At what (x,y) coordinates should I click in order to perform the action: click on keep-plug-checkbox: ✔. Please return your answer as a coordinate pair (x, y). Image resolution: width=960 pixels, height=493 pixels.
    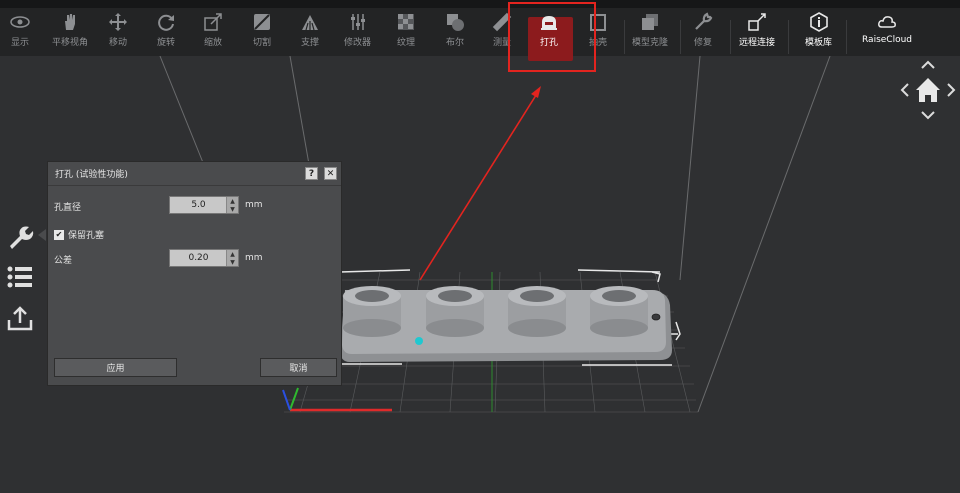
    Looking at the image, I should click on (59, 234).